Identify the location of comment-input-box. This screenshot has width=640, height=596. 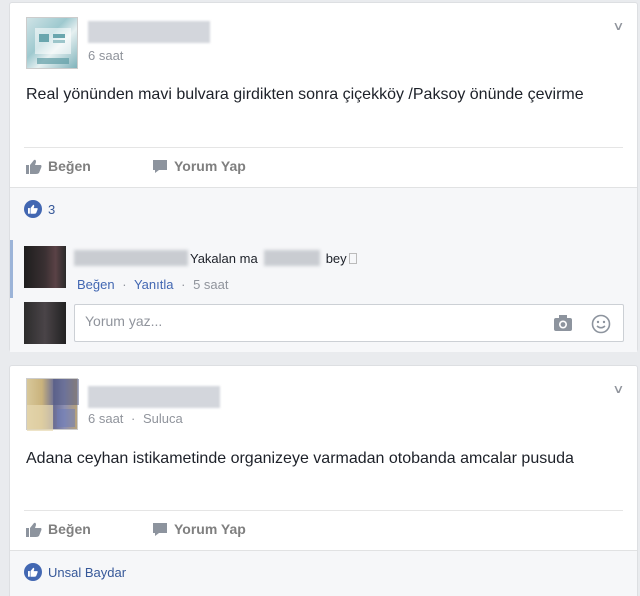
(349, 323).